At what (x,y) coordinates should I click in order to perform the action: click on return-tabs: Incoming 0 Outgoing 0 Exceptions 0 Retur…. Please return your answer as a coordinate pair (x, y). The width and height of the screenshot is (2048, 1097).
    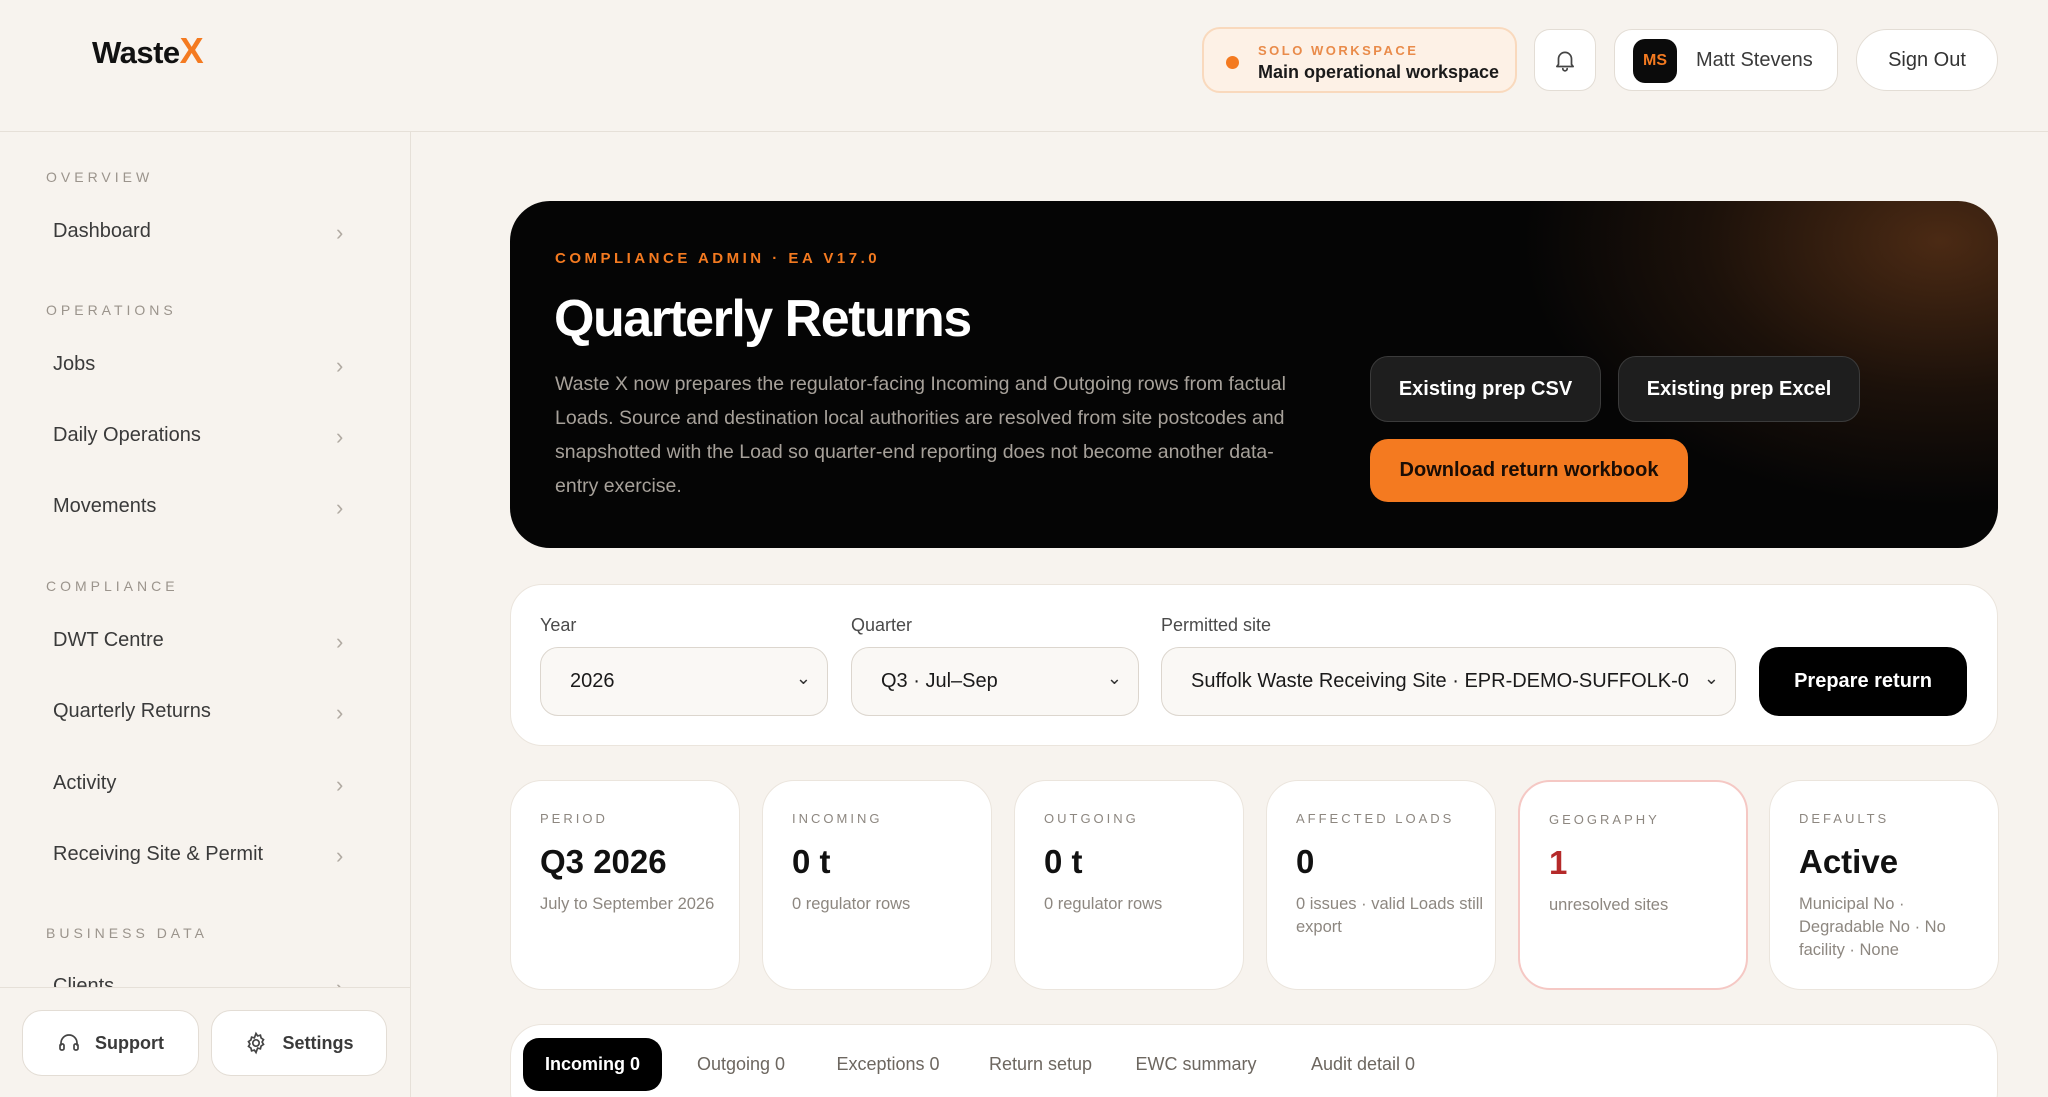
    Looking at the image, I should click on (1254, 1060).